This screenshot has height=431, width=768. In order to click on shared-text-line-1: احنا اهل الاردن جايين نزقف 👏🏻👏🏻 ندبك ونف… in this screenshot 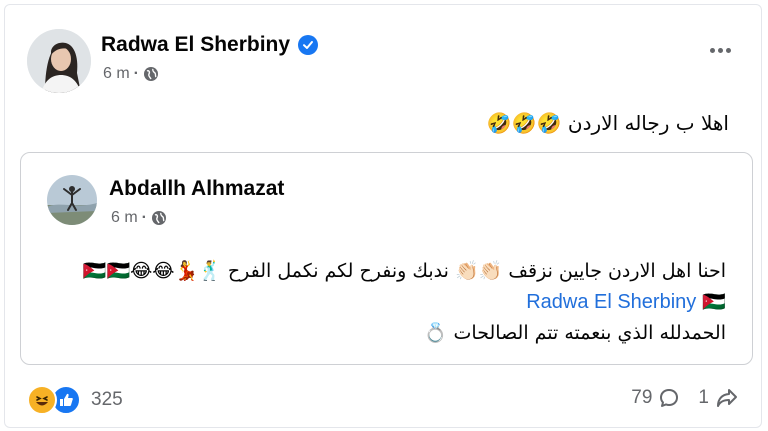, I will do `click(404, 270)`.